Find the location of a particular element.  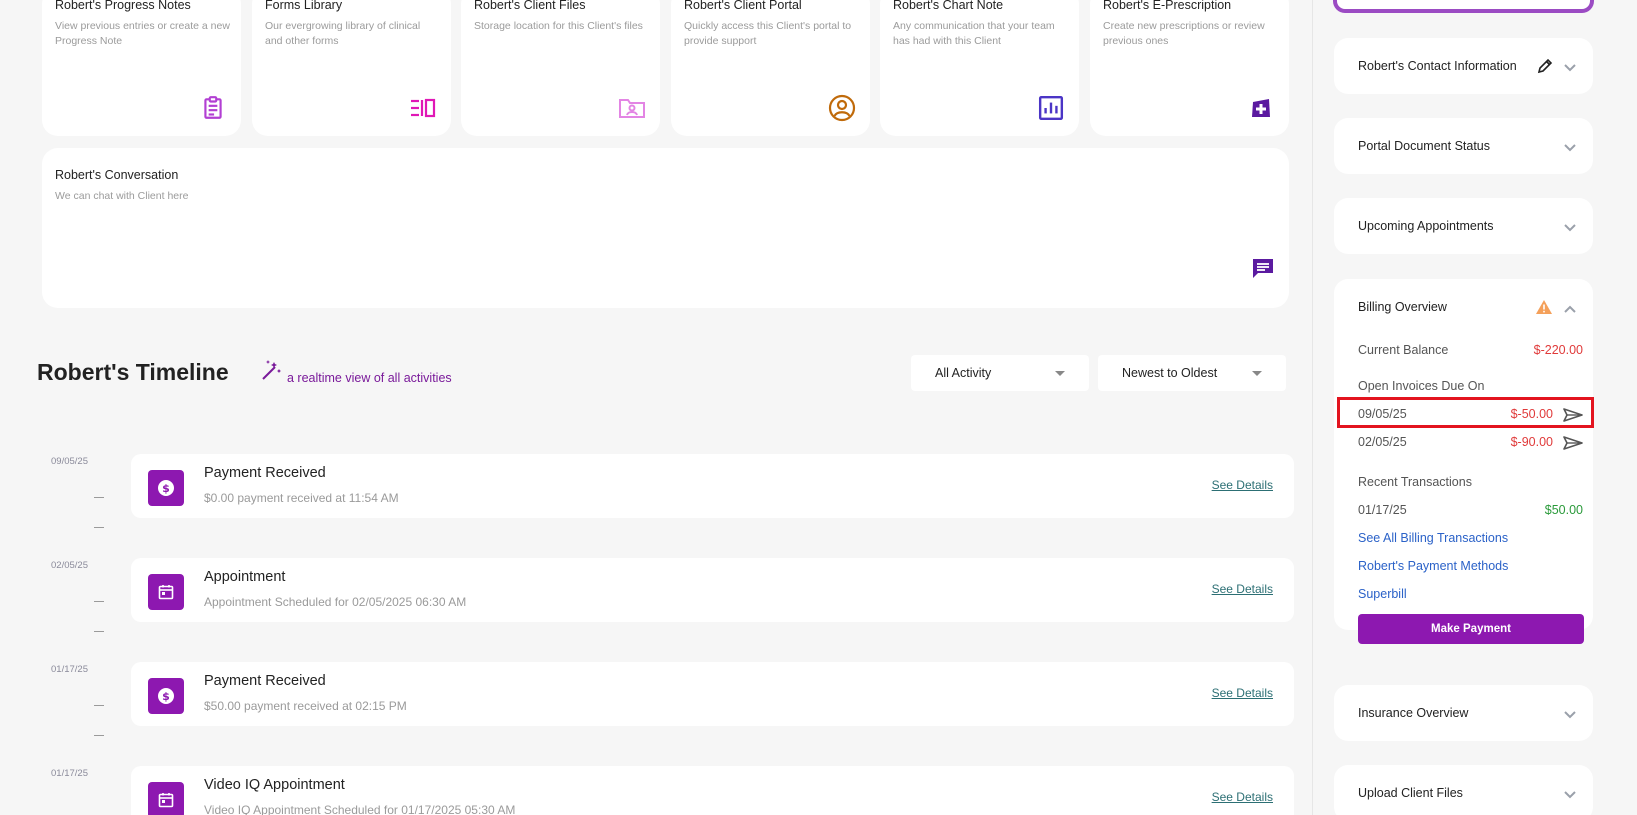

forms-library-icon is located at coordinates (423, 108).